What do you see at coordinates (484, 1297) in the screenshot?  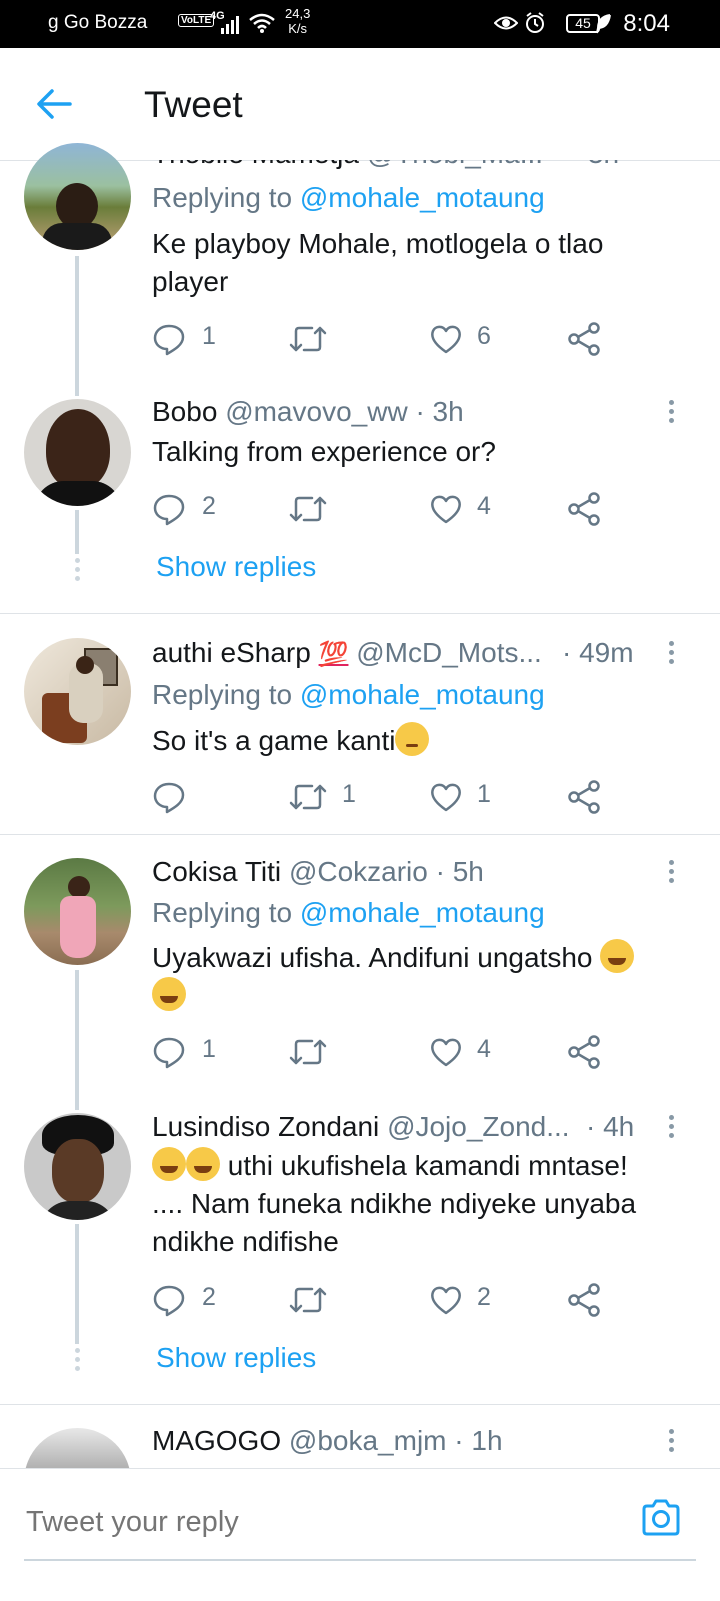 I see `like-count: 2` at bounding box center [484, 1297].